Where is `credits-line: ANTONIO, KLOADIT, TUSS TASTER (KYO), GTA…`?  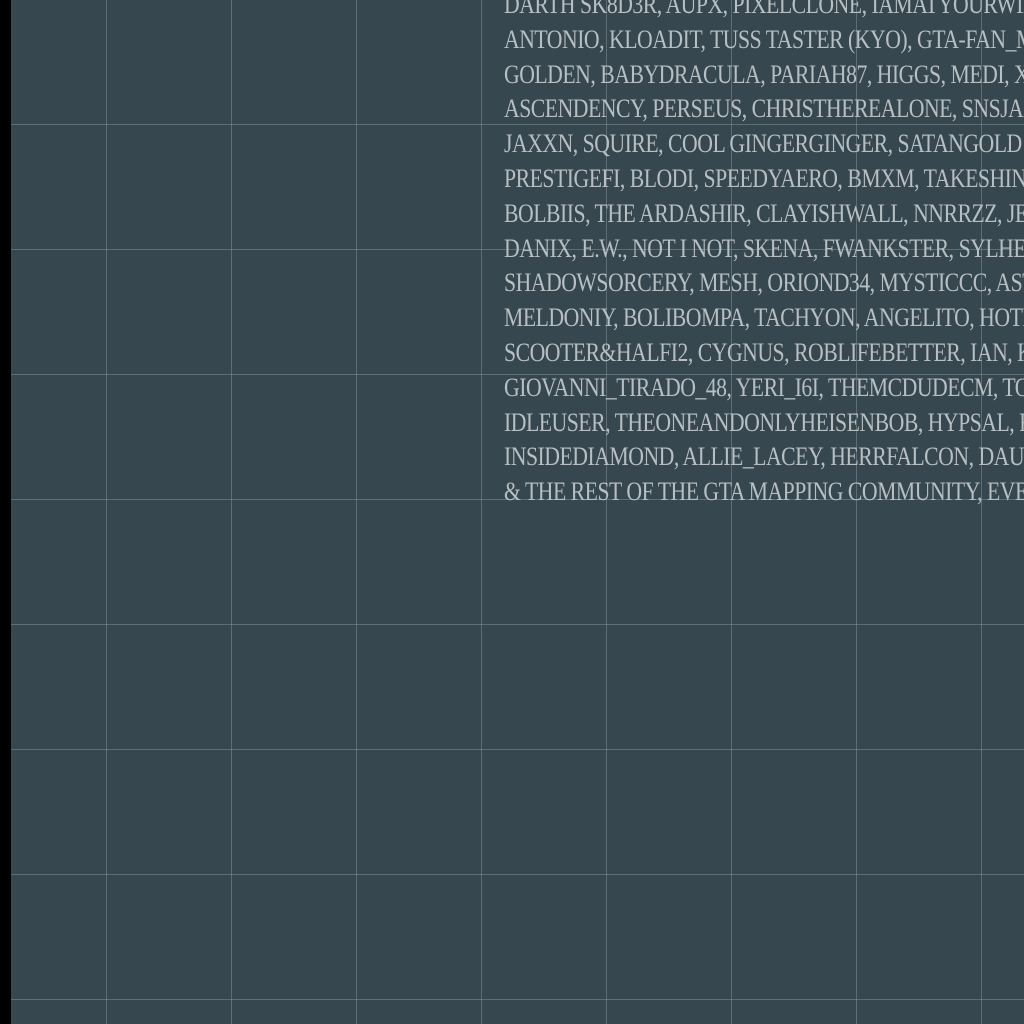
credits-line: ANTONIO, KLOADIT, TUSS TASTER (KYO), GTA… is located at coordinates (764, 38).